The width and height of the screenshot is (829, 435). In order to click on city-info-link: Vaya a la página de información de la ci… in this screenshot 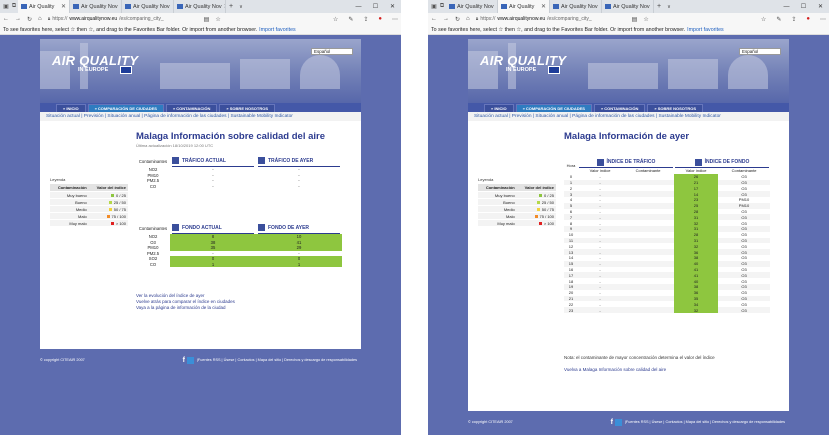, I will do `click(185, 308)`.